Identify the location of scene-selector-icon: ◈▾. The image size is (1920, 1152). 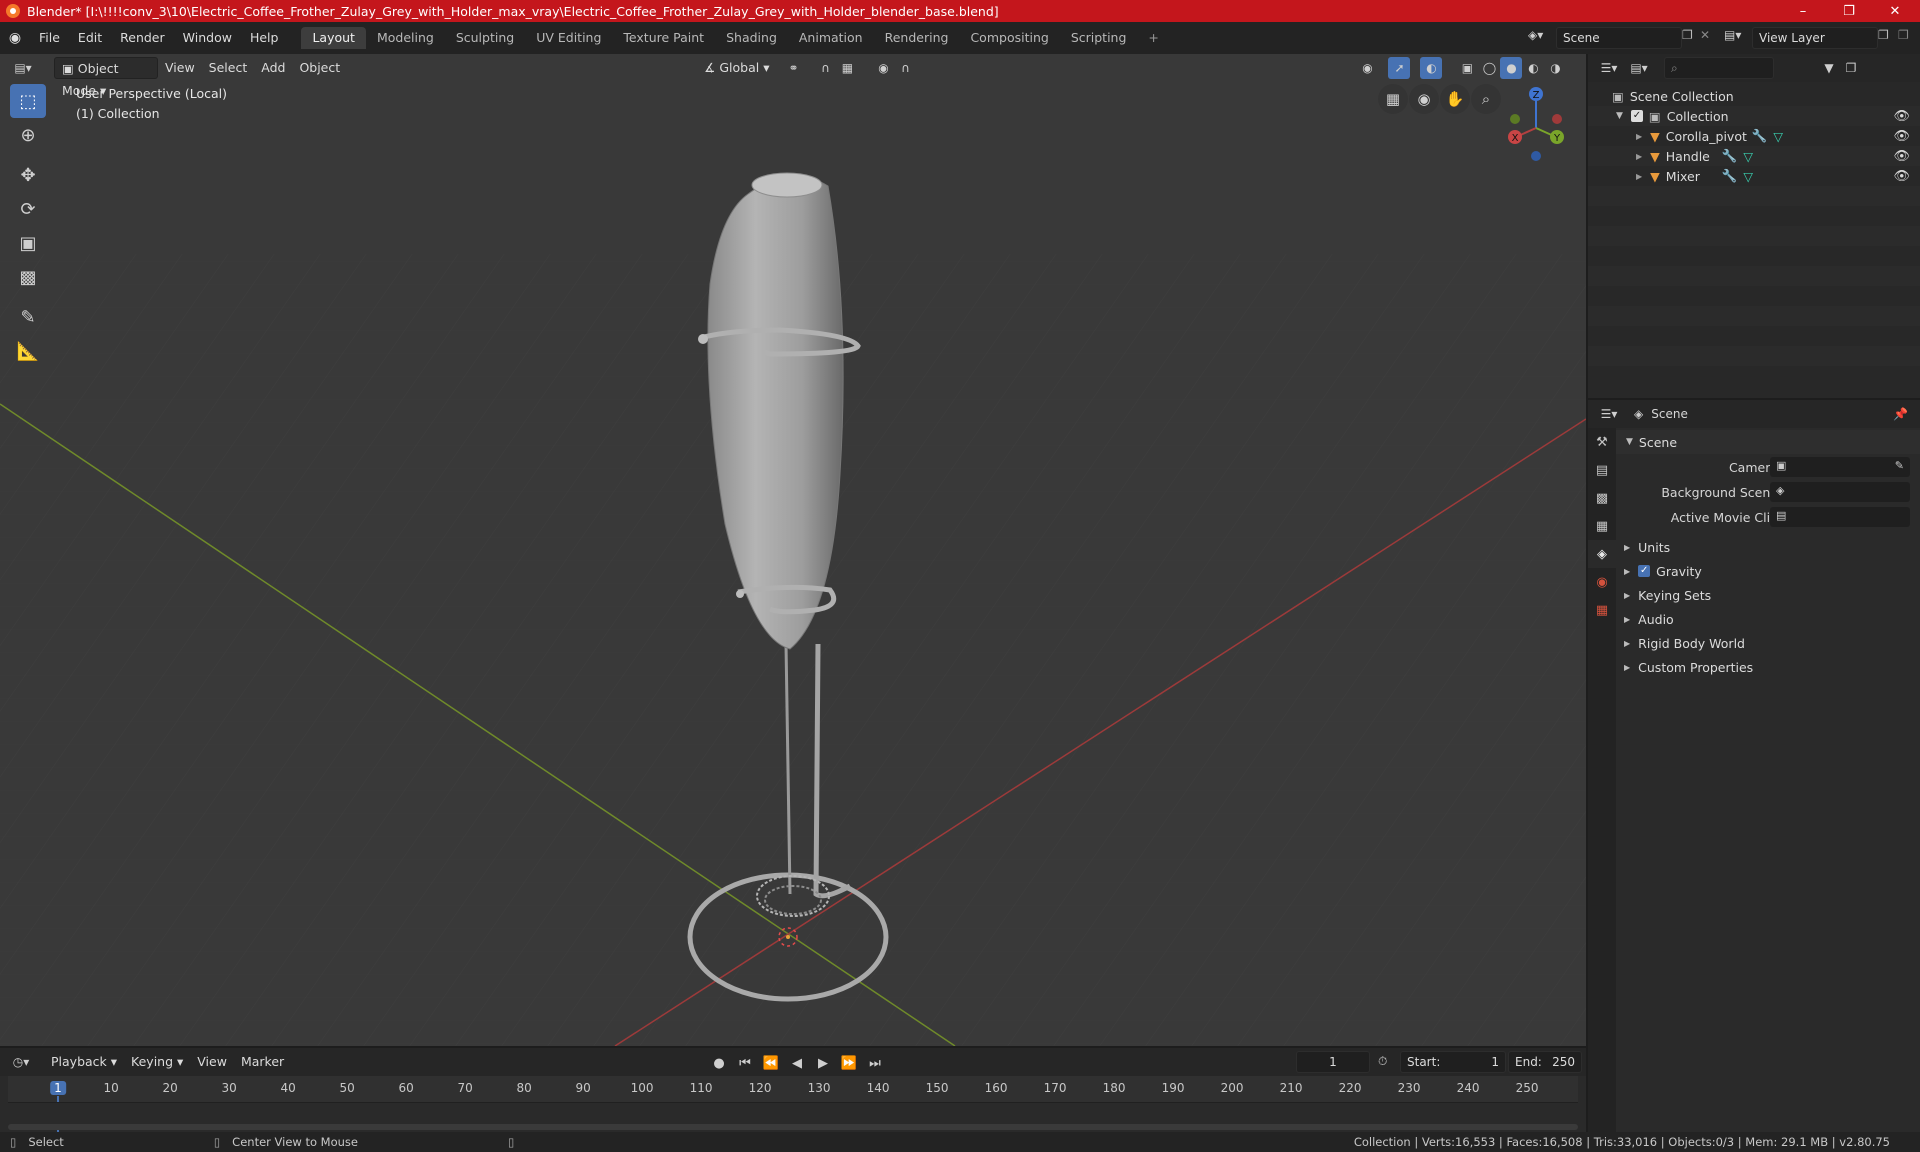
(1535, 35).